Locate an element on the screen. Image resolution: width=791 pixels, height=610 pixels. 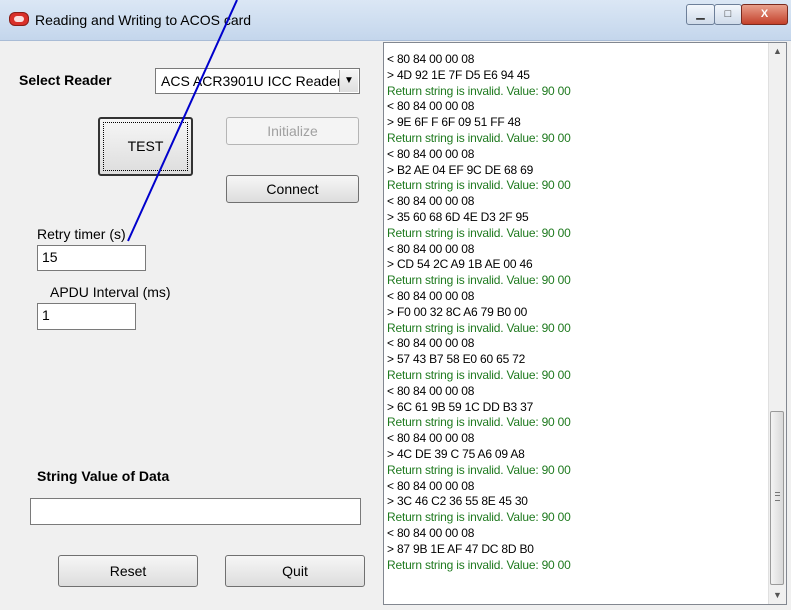
connect-button: Connect is located at coordinates (292, 189).